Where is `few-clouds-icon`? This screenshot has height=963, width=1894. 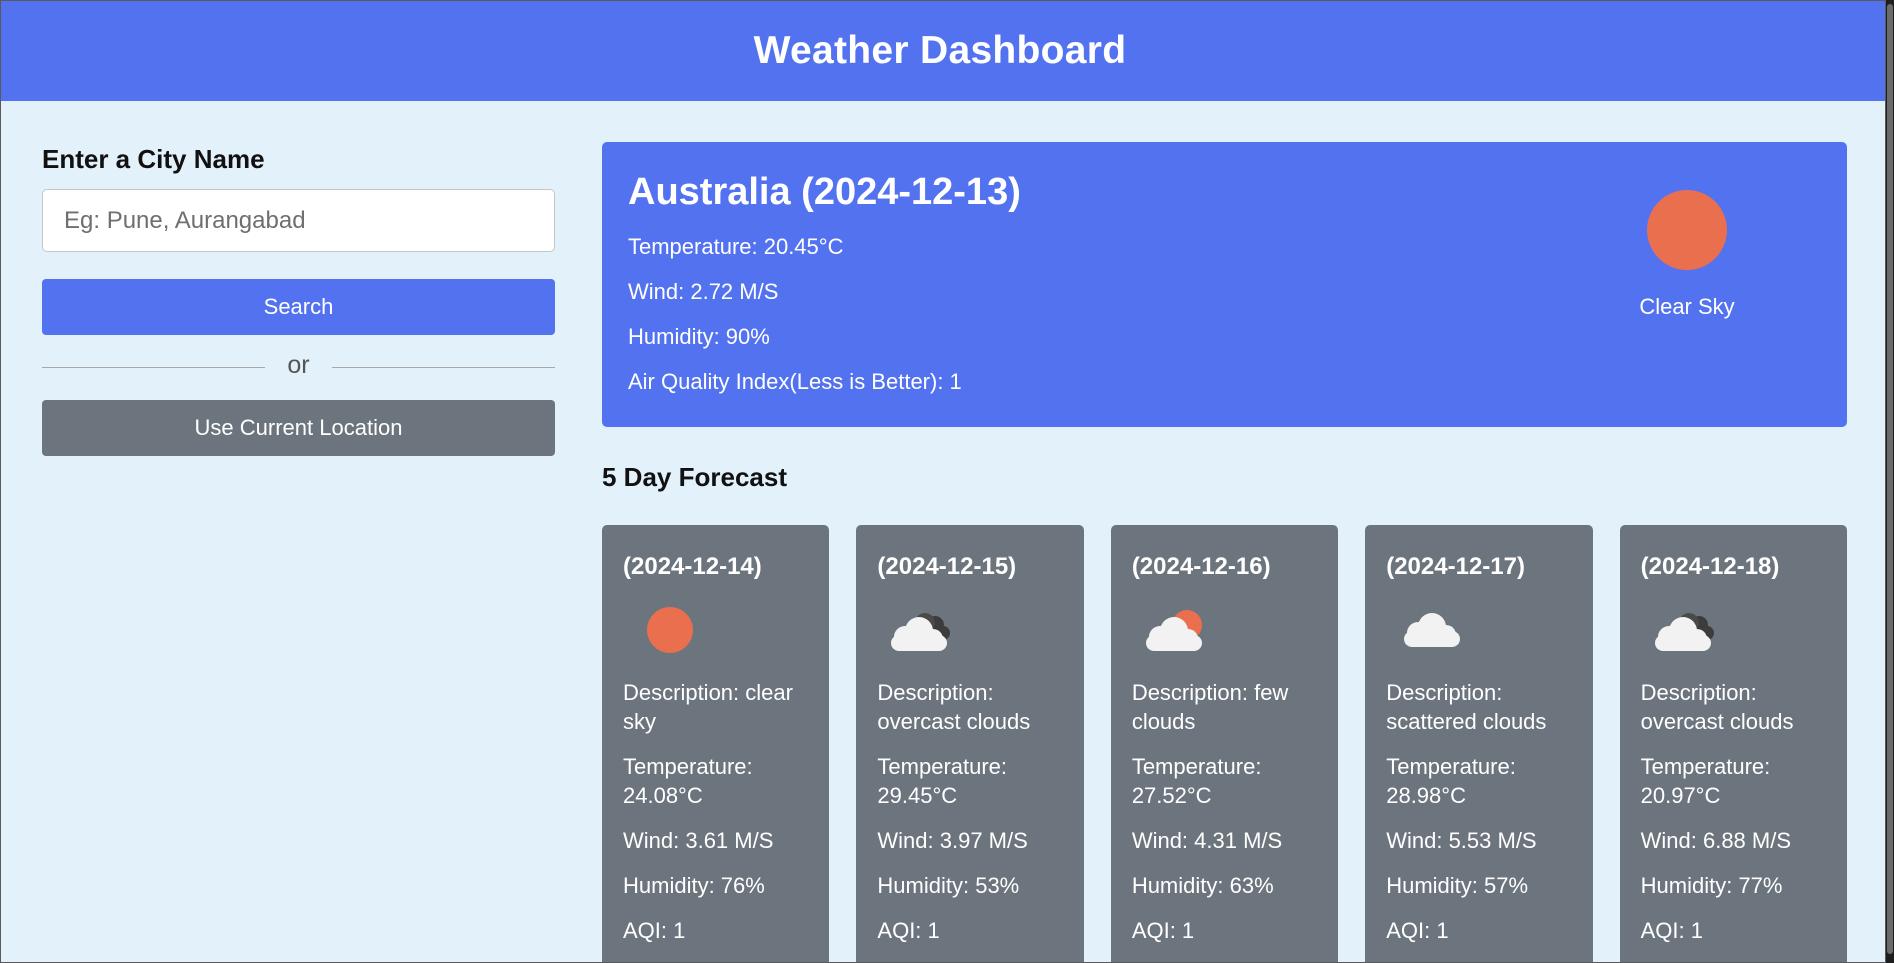 few-clouds-icon is located at coordinates (1225, 630).